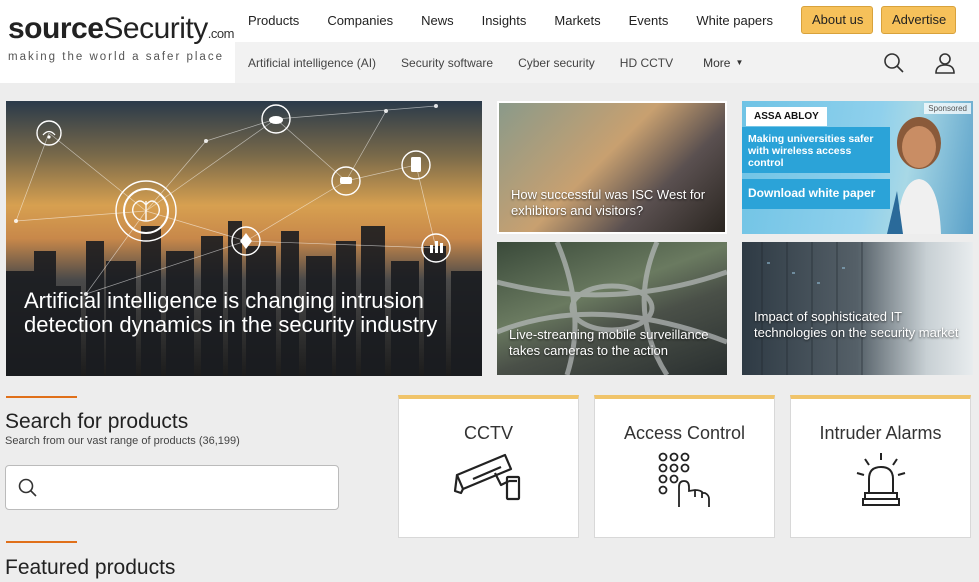 This screenshot has width=979, height=582. What do you see at coordinates (880, 479) in the screenshot?
I see `alarm-siren-icon` at bounding box center [880, 479].